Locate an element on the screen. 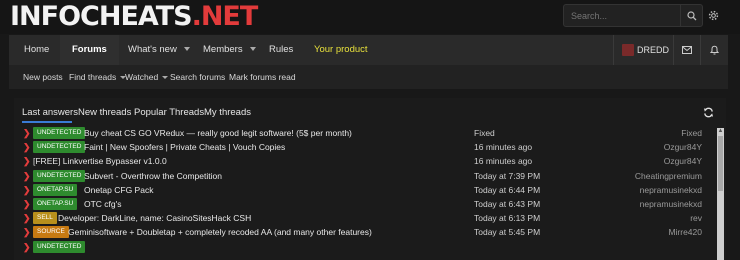 Image resolution: width=740 pixels, height=260 pixels. thread-date: Today at 6:44 PM is located at coordinates (507, 189).